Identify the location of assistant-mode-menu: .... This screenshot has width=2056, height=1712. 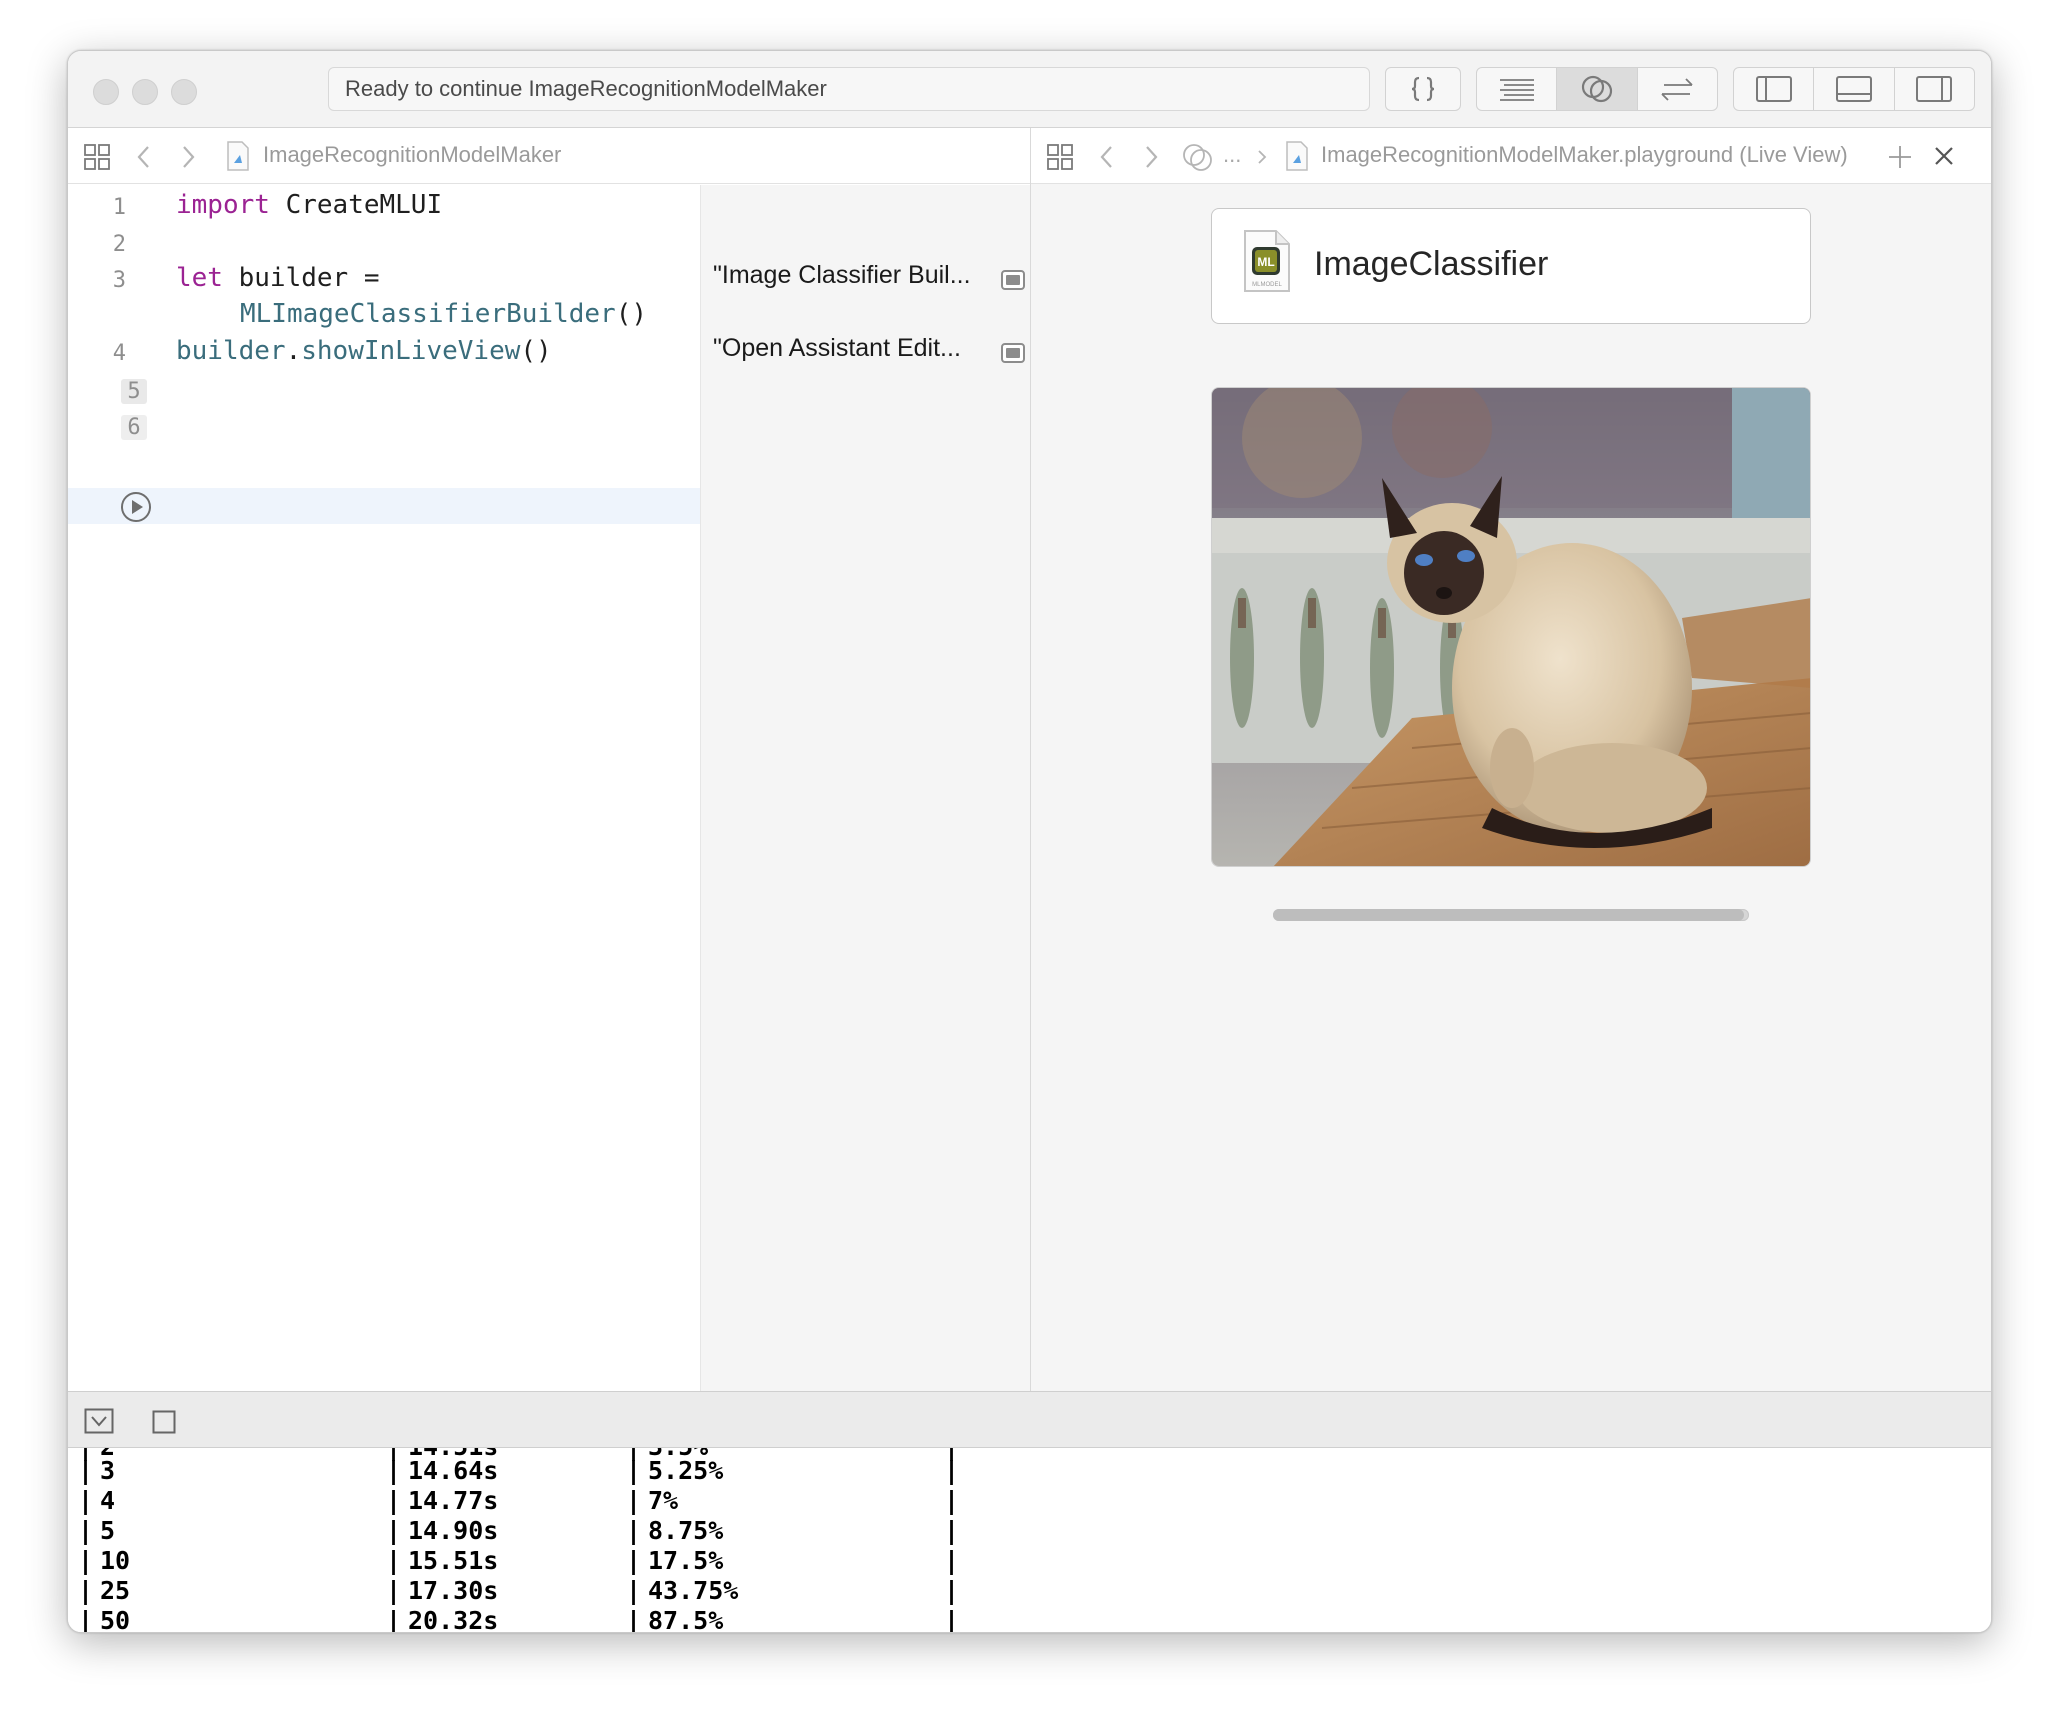
(1232, 155).